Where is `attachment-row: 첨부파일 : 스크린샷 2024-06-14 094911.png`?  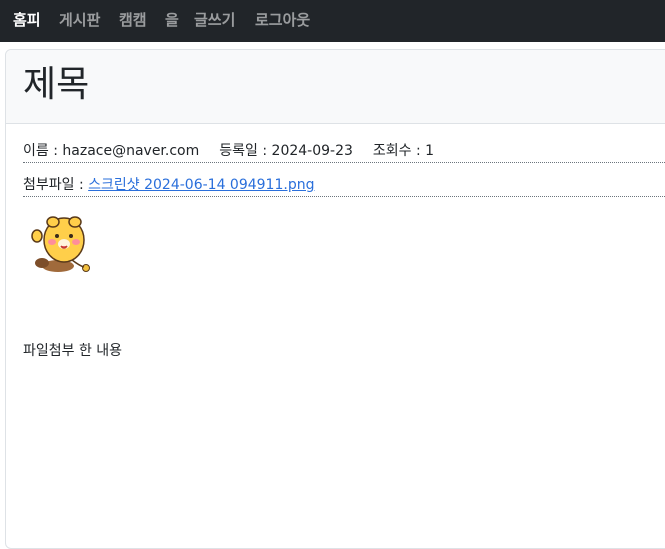 attachment-row: 첨부파일 : 스크린샷 2024-06-14 094911.png is located at coordinates (344, 185).